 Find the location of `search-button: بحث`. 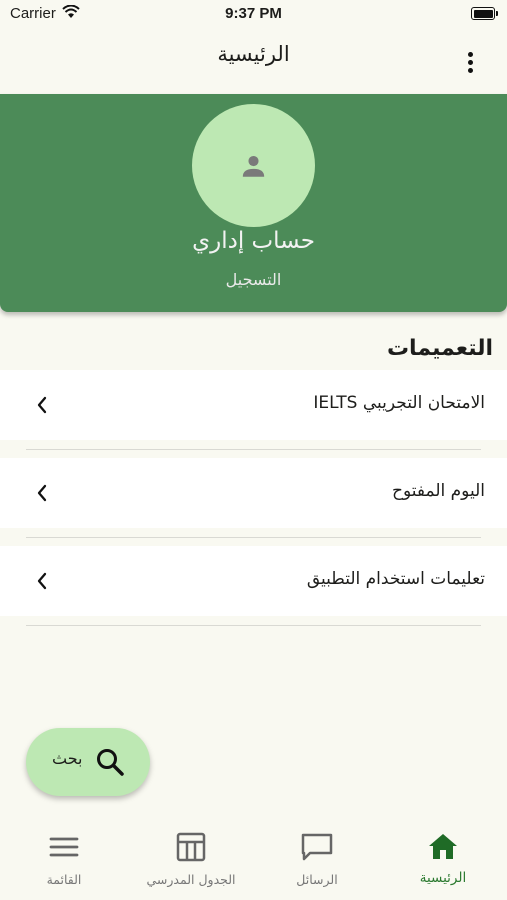

search-button: بحث is located at coordinates (88, 762).